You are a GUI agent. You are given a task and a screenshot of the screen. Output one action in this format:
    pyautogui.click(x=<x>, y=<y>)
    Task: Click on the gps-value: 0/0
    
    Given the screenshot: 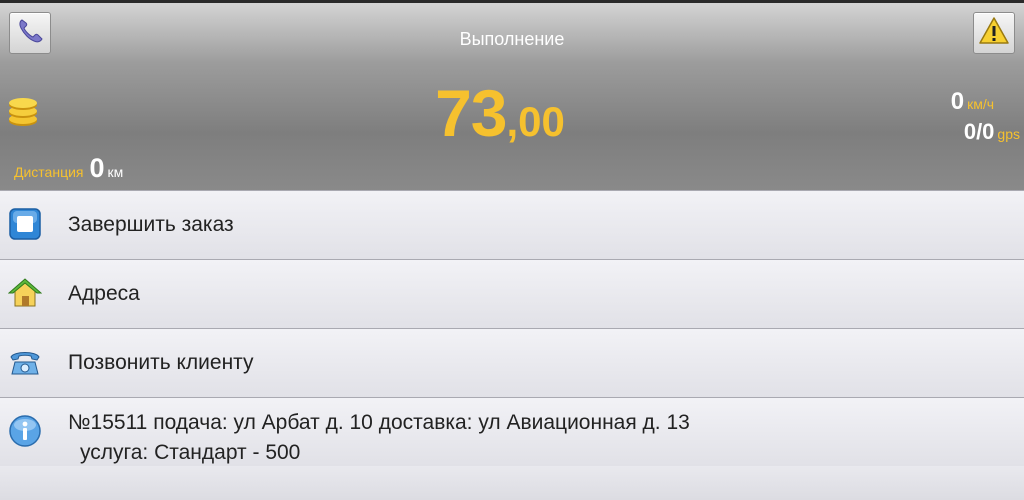 What is the action you would take?
    pyautogui.click(x=979, y=131)
    